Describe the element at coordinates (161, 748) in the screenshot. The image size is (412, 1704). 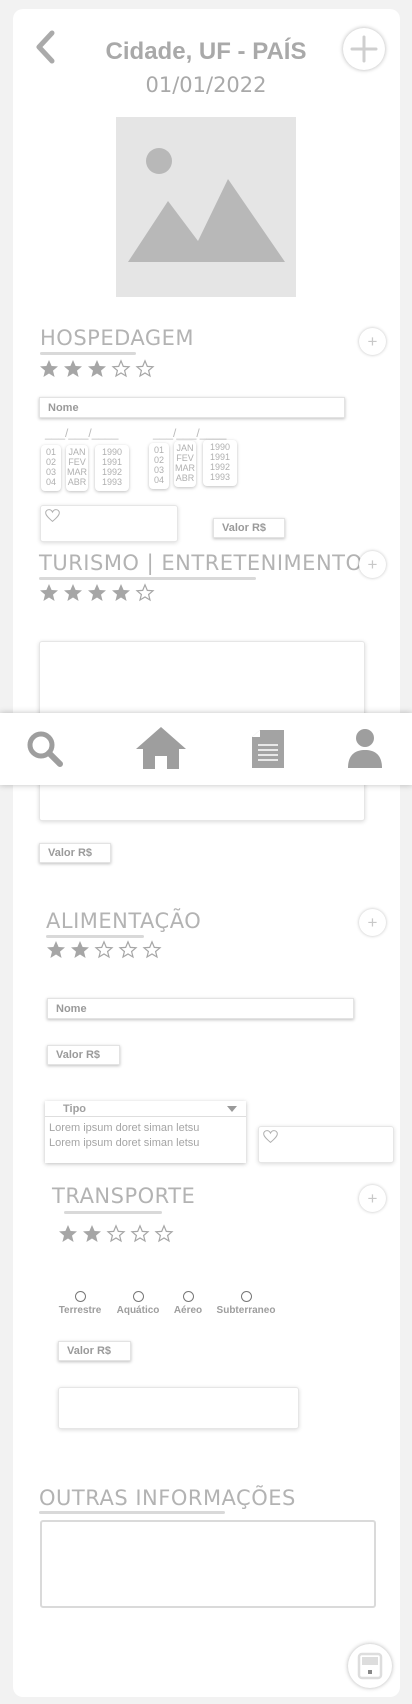
I see `home-icon` at that location.